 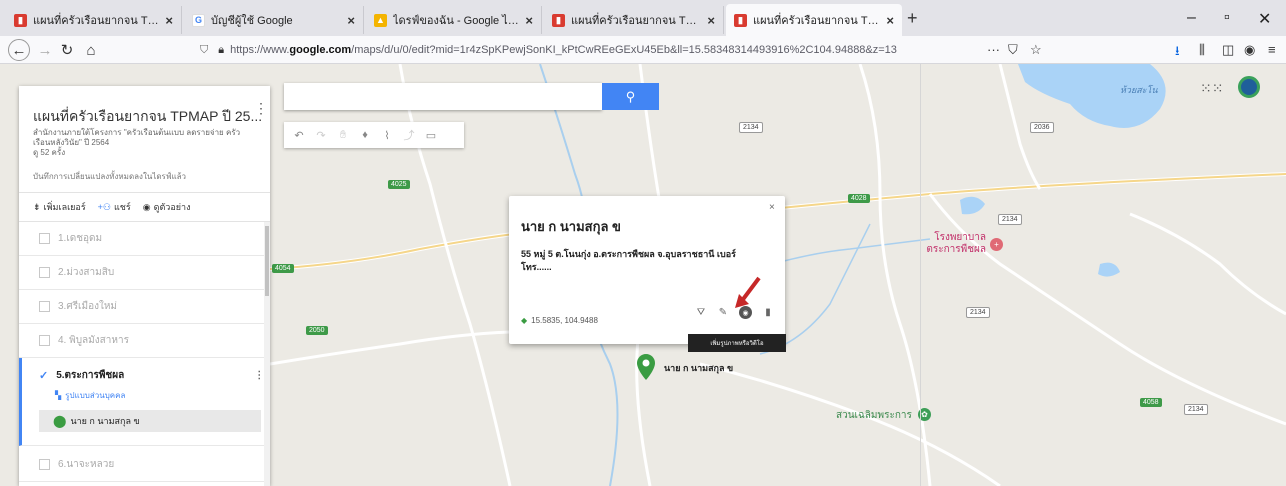 What do you see at coordinates (49, 152) in the screenshot?
I see `view-count: ดู 52 ครั้ง` at bounding box center [49, 152].